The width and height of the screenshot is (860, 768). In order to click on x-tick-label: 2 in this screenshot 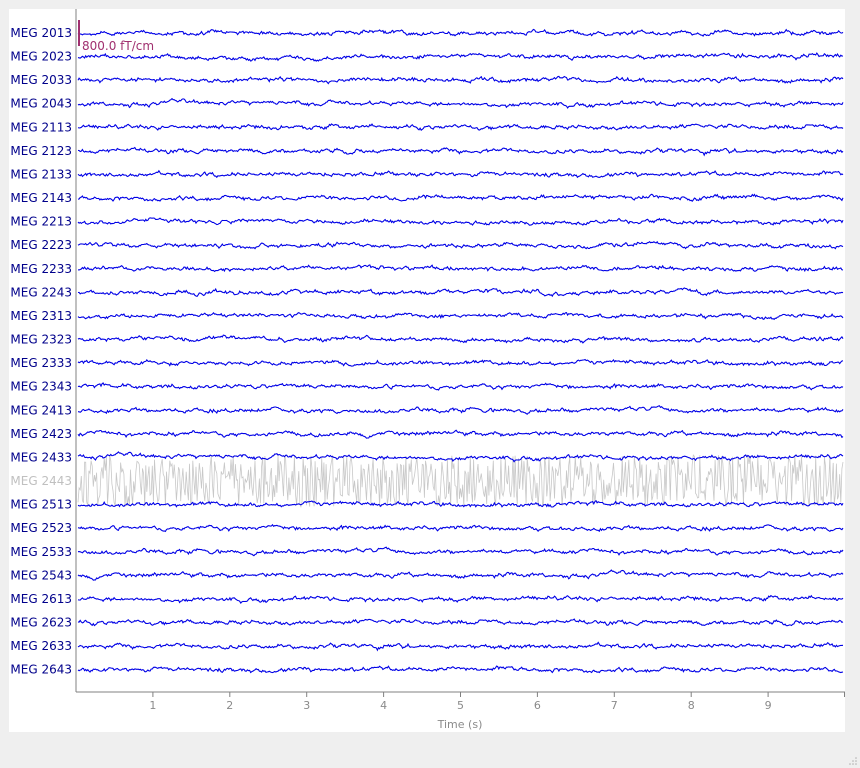, I will do `click(229, 705)`.